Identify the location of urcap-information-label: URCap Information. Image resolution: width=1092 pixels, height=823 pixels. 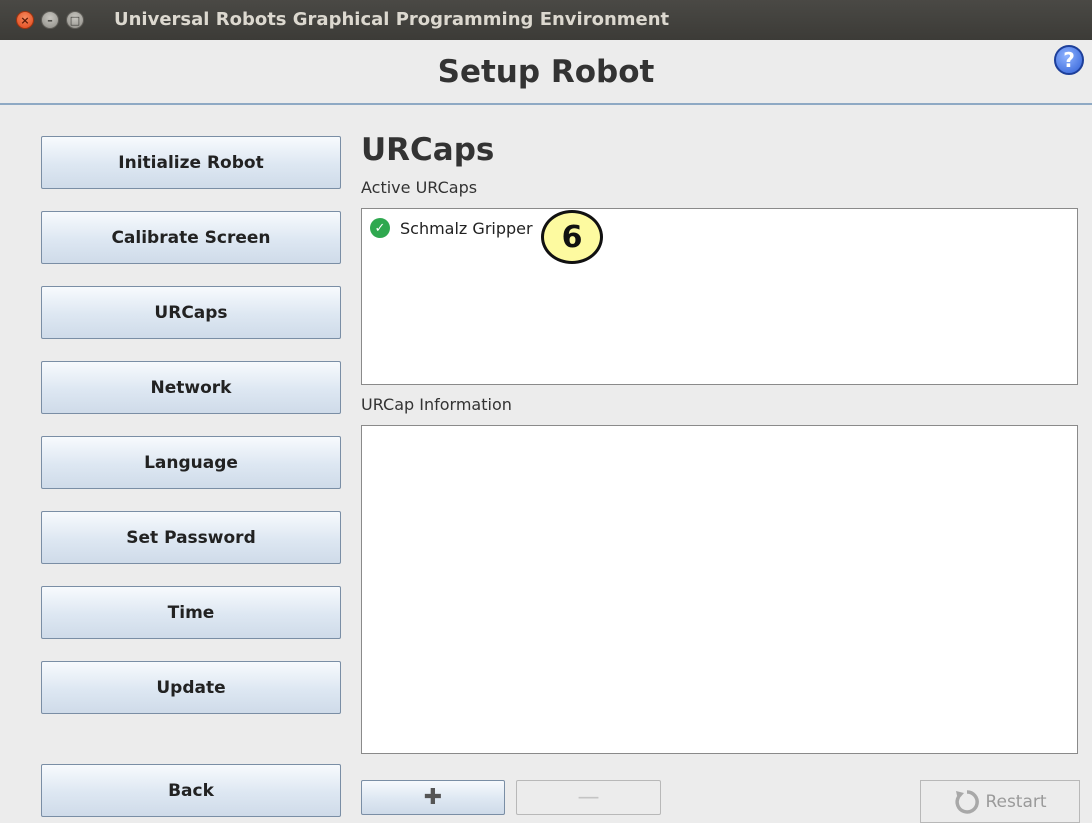
(436, 404).